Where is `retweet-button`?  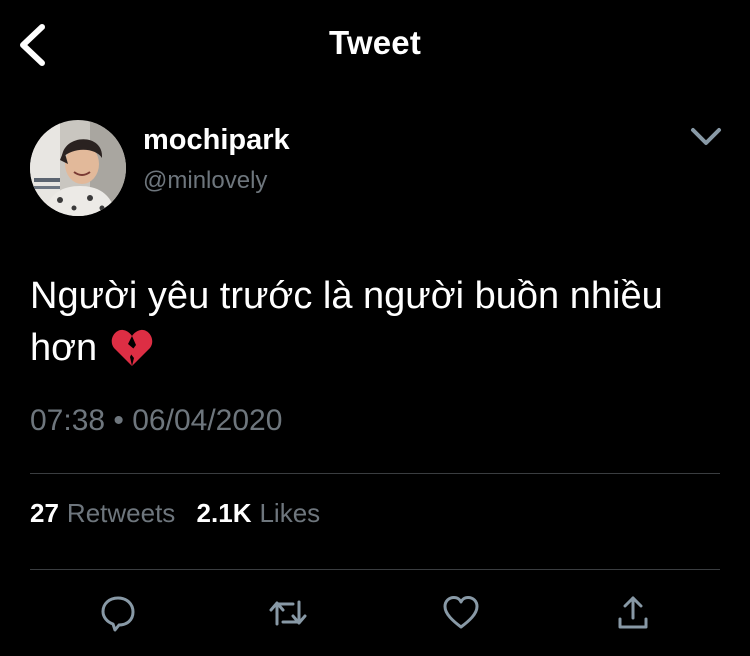
retweet-button is located at coordinates (288, 613).